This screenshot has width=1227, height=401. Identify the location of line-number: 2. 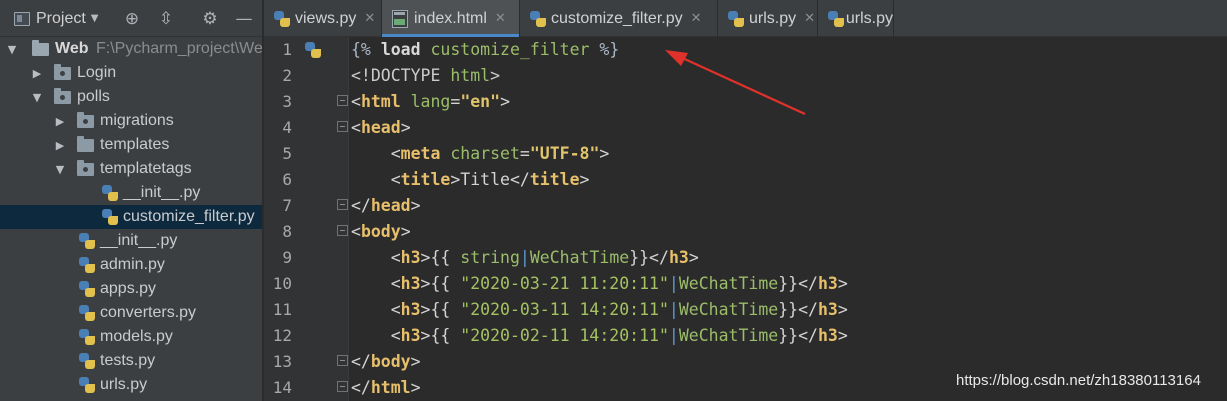
(287, 75).